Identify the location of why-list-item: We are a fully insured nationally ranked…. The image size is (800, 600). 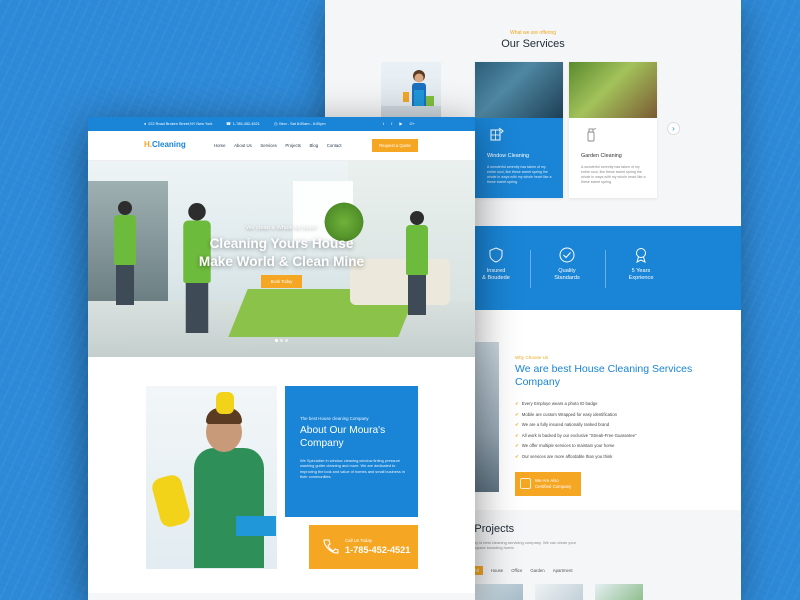
(575, 426).